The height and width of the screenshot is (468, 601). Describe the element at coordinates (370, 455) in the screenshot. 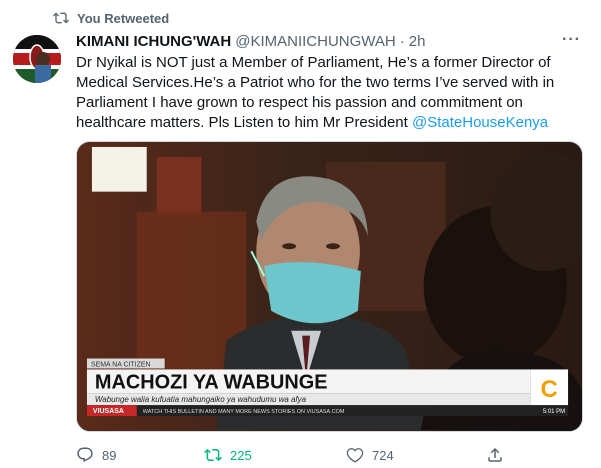

I see `like-button: 724` at that location.